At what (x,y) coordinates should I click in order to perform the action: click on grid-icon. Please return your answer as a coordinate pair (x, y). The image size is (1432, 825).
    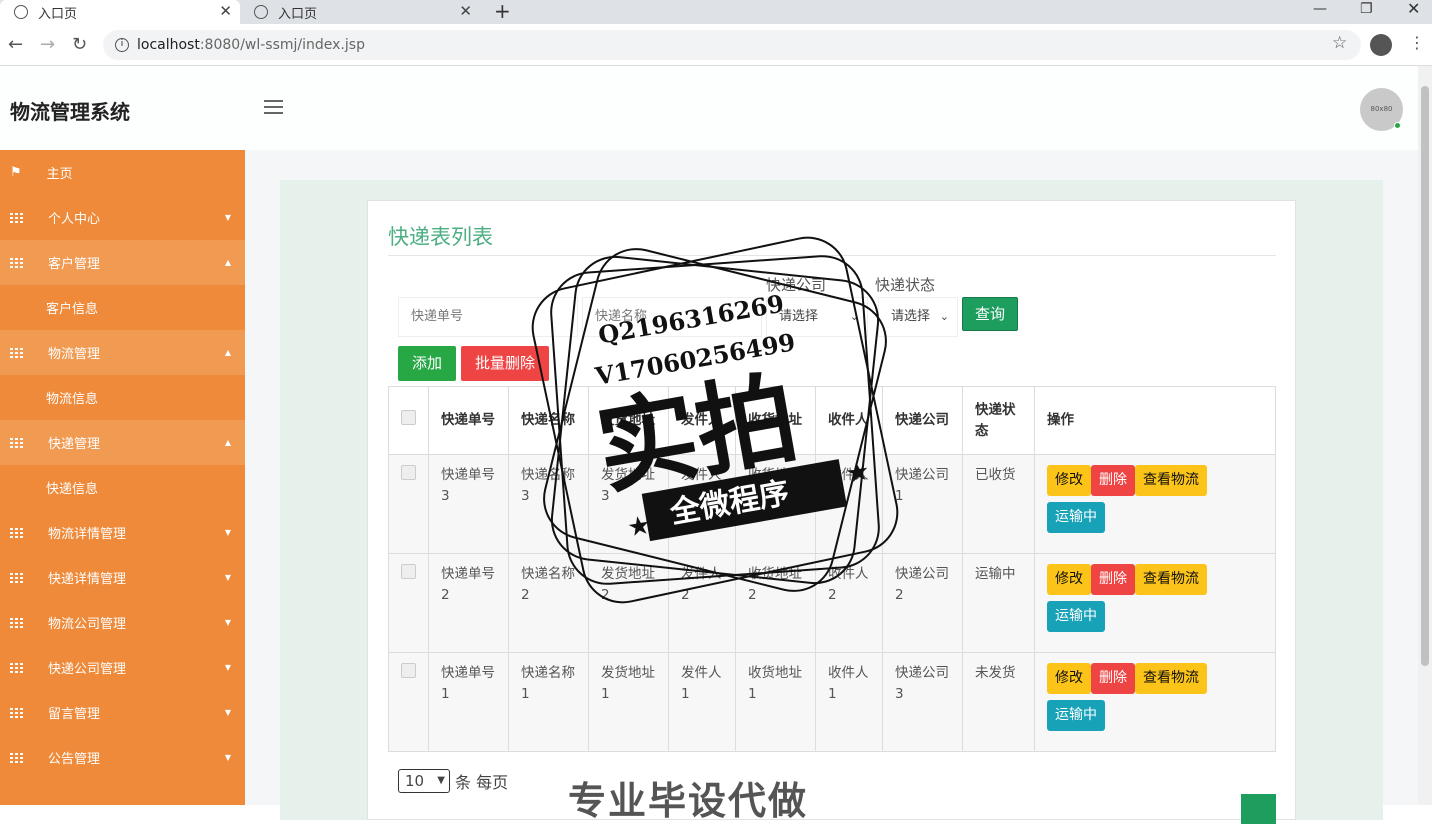
    Looking at the image, I should click on (16, 577).